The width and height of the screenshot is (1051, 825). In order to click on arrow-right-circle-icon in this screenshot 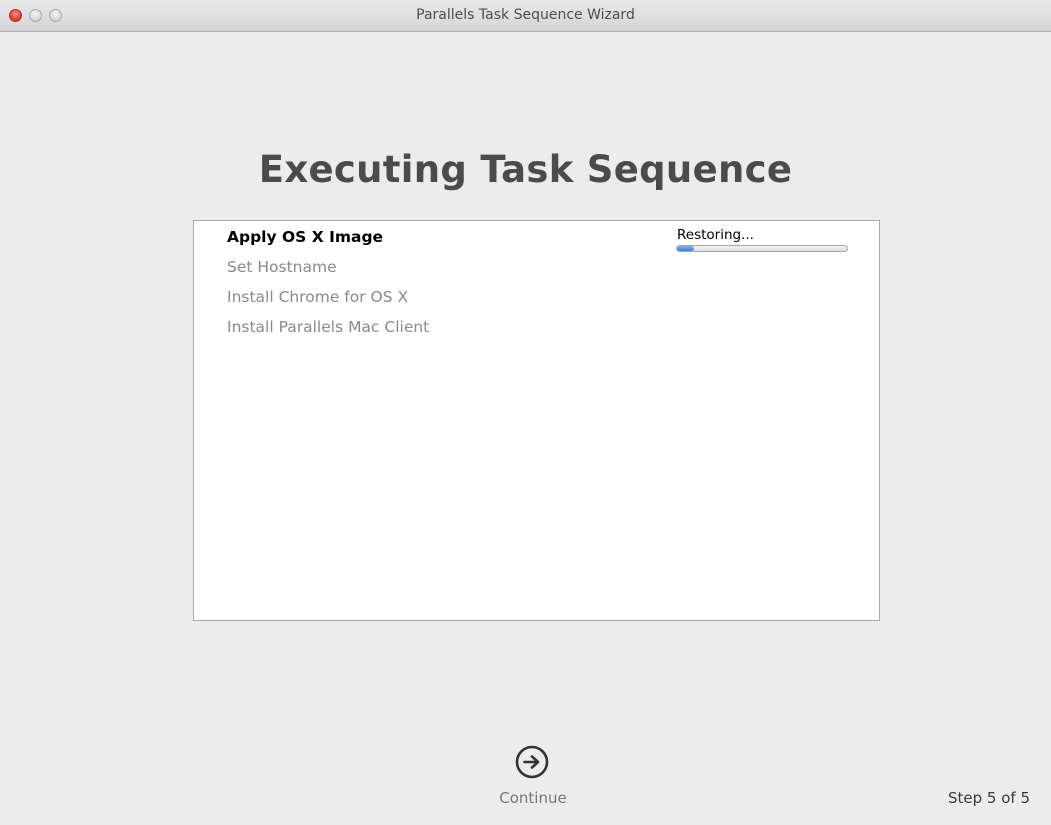, I will do `click(532, 762)`.